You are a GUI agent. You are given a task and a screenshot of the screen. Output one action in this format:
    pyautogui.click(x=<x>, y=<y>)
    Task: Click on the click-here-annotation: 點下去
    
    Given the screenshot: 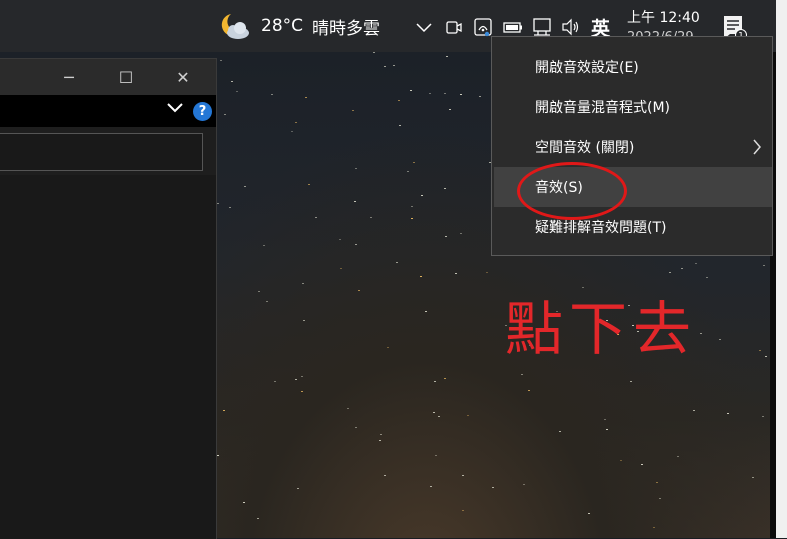 What is the action you would take?
    pyautogui.click(x=601, y=329)
    